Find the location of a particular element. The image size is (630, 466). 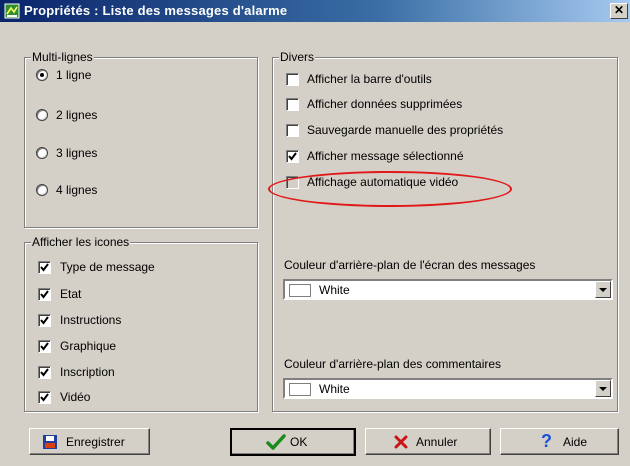

checkbox-label: Afficher données supprimées is located at coordinates (385, 104).